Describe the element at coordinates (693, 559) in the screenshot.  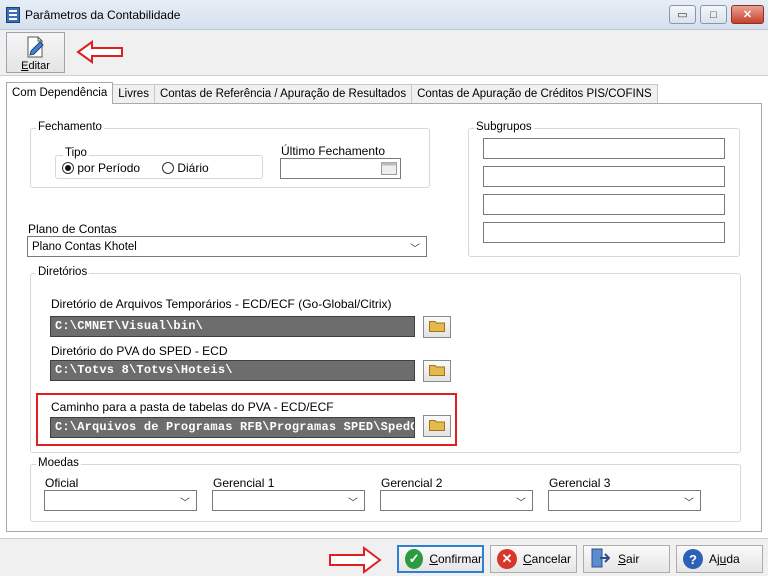
I see `question-circle-icon: ?` at that location.